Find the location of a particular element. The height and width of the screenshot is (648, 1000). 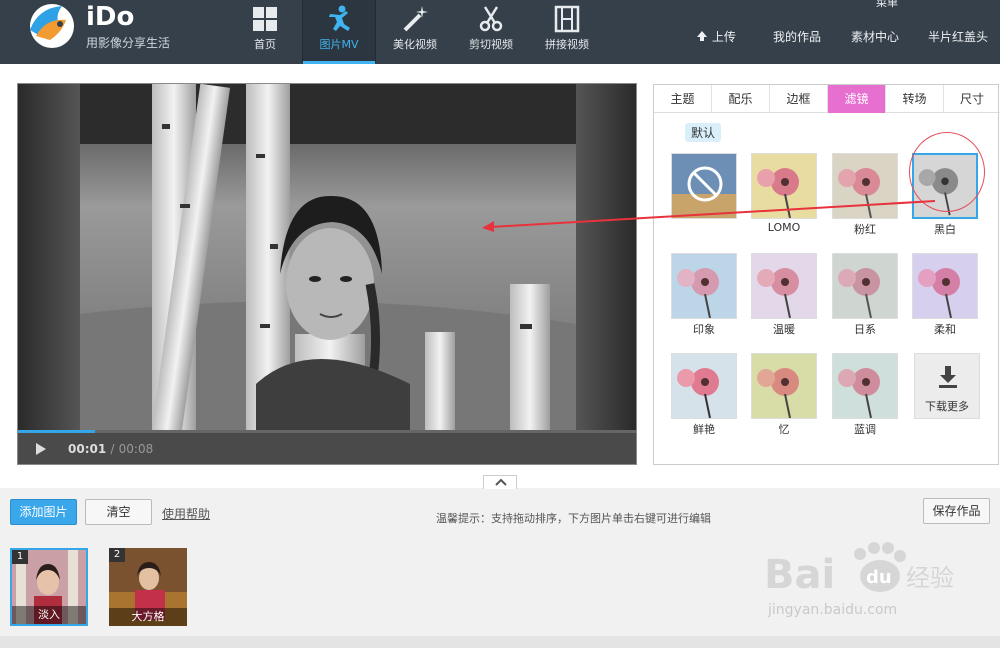

my-works-link: 我的作品 is located at coordinates (797, 36).